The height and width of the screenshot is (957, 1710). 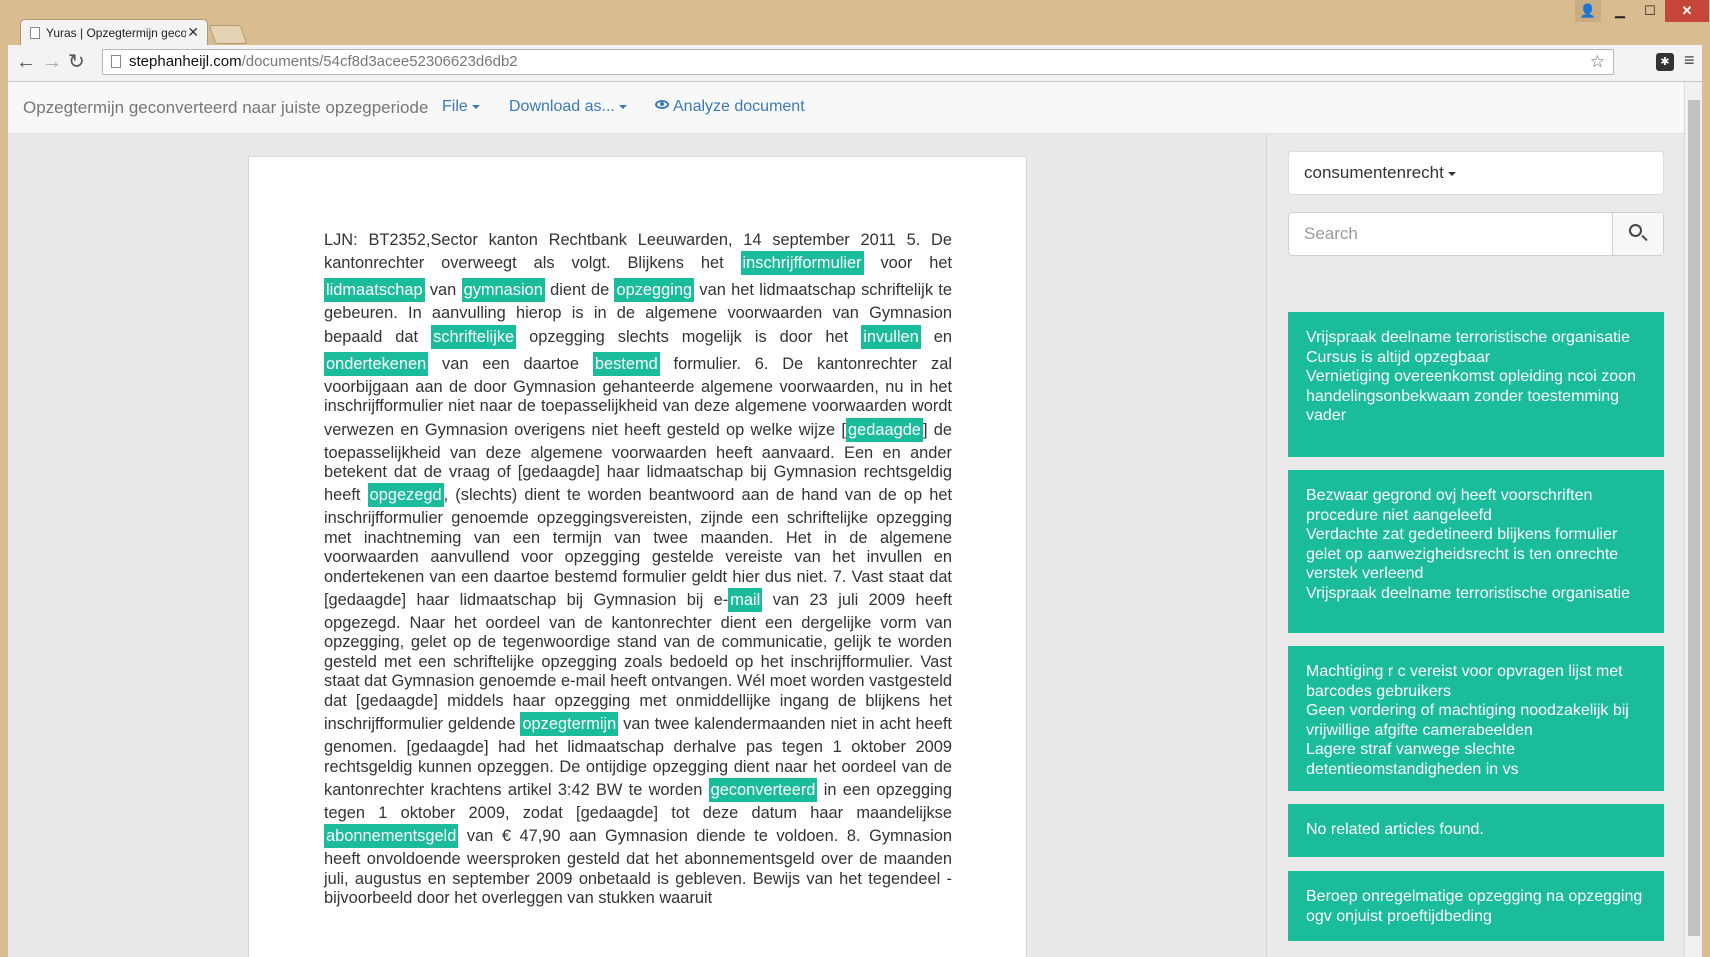 I want to click on search-box, so click(x=1476, y=234).